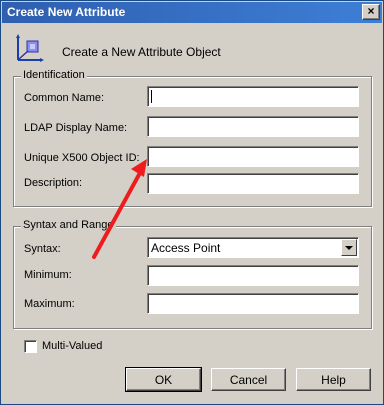 The image size is (384, 405). What do you see at coordinates (30, 346) in the screenshot?
I see `multi-valued-checkbox` at bounding box center [30, 346].